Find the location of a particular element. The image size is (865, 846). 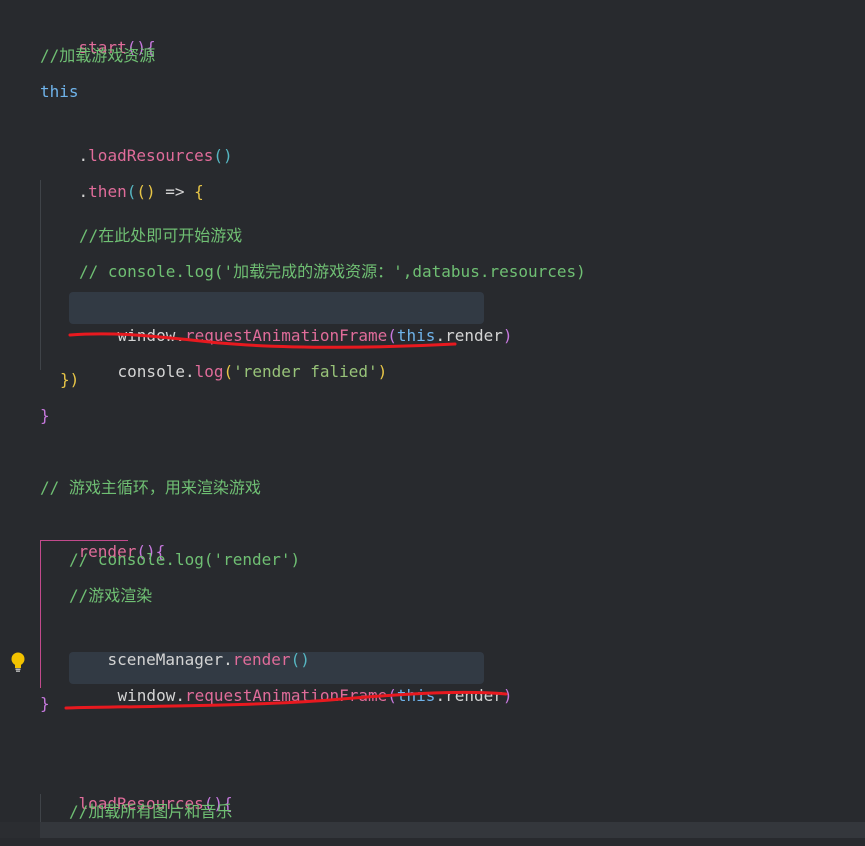

horizontal-scrollbar is located at coordinates (432, 830).